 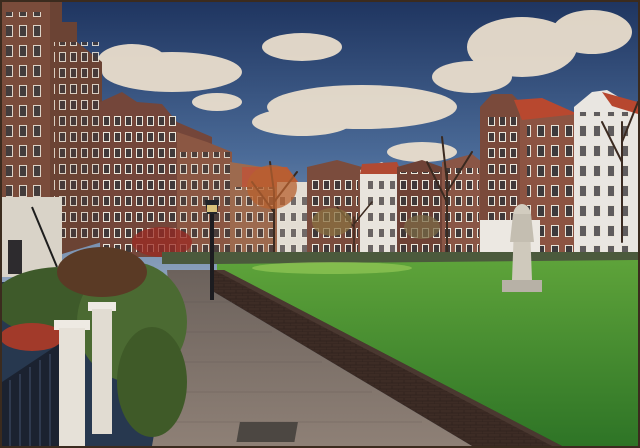 What do you see at coordinates (379, 205) in the screenshot?
I see `rear-houses` at bounding box center [379, 205].